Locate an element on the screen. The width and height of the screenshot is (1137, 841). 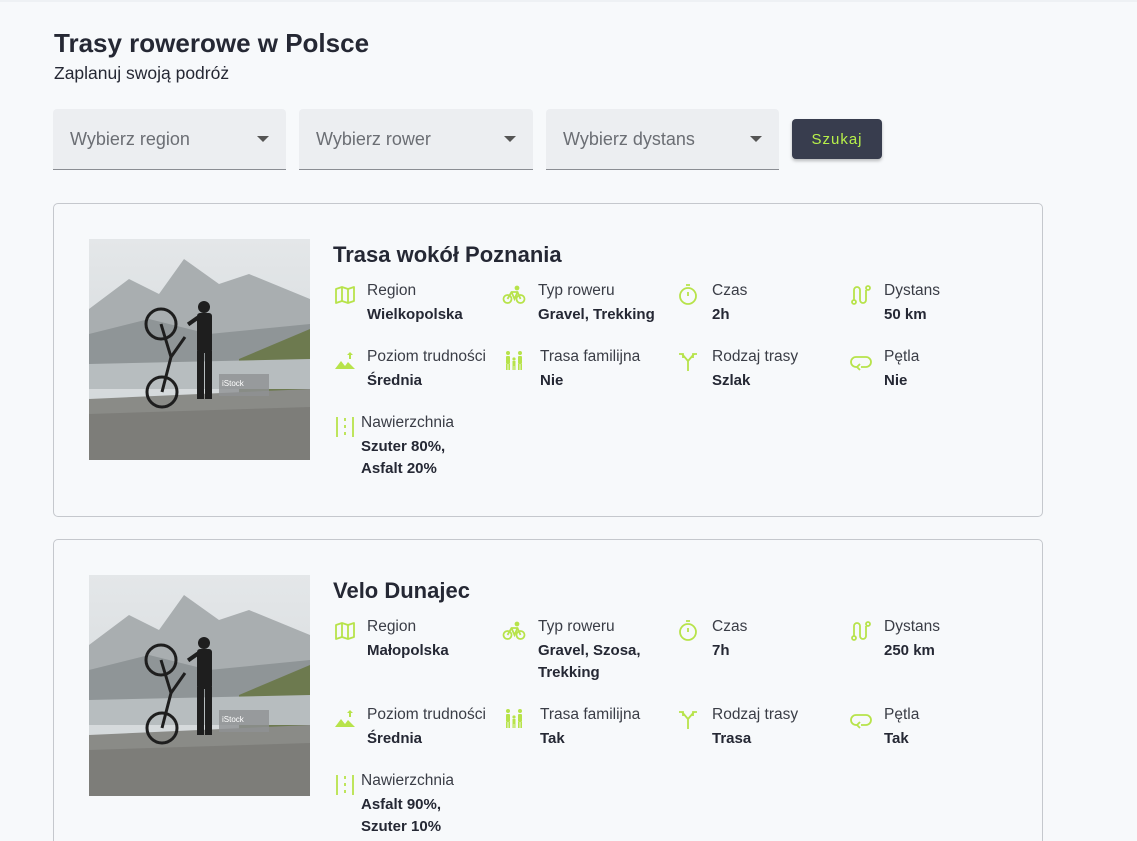
route-attr-region: Region Małopolska is located at coordinates (418, 653).